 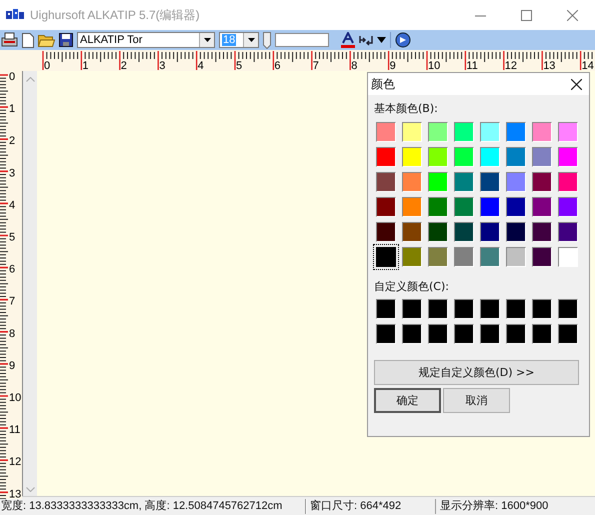 What do you see at coordinates (366, 40) in the screenshot?
I see `text-direction-icon` at bounding box center [366, 40].